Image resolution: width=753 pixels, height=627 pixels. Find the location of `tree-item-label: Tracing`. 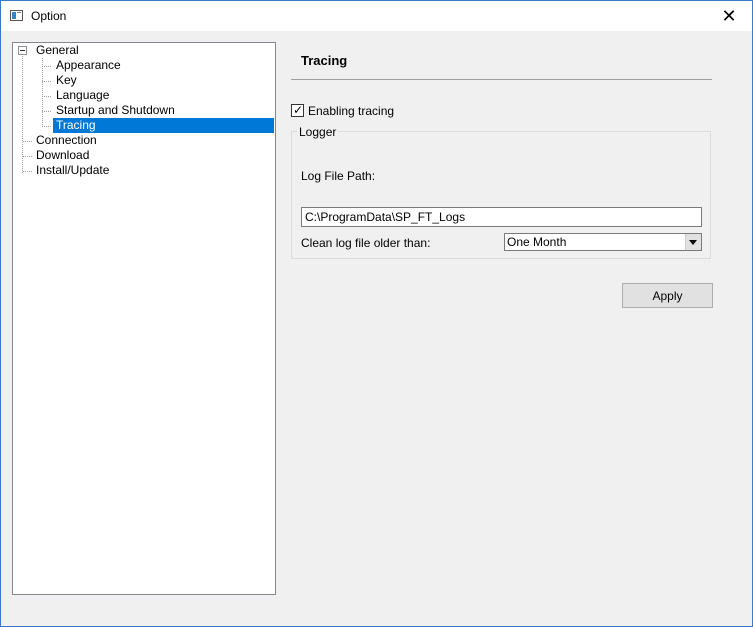

tree-item-label: Tracing is located at coordinates (163, 125).